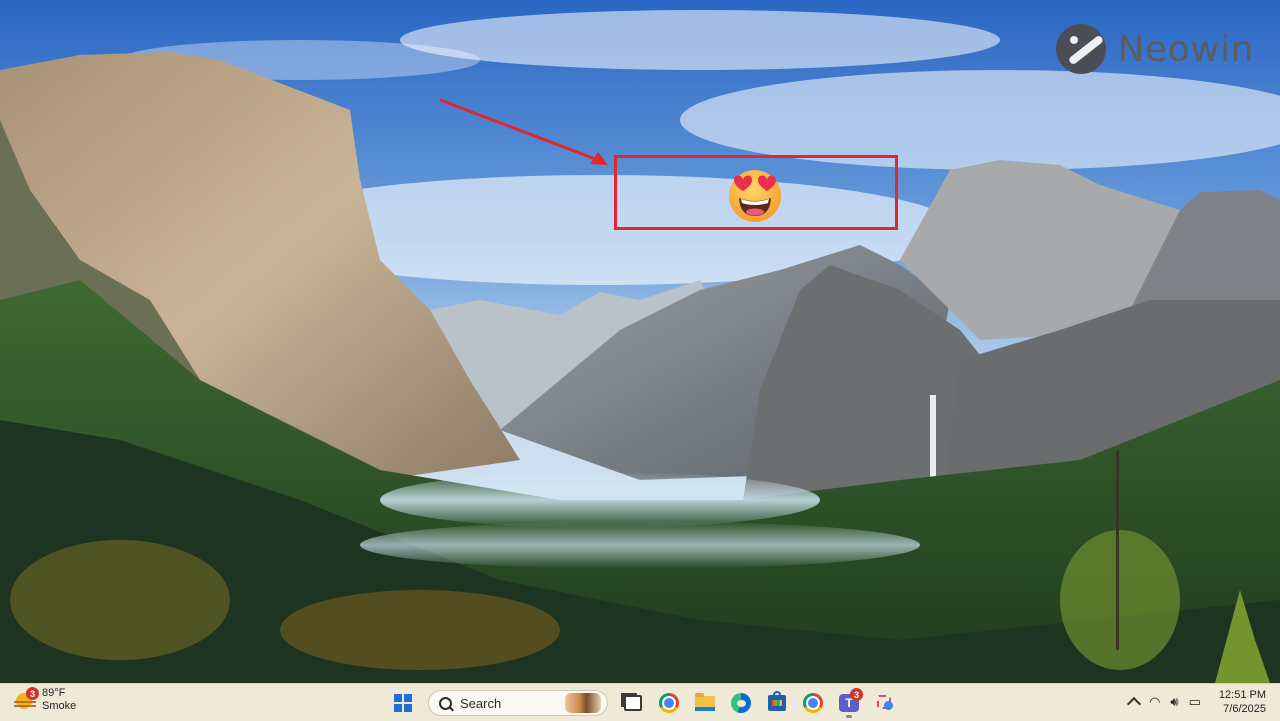 Image resolution: width=1280 pixels, height=721 pixels. I want to click on chevron-up-icon, so click(1134, 704).